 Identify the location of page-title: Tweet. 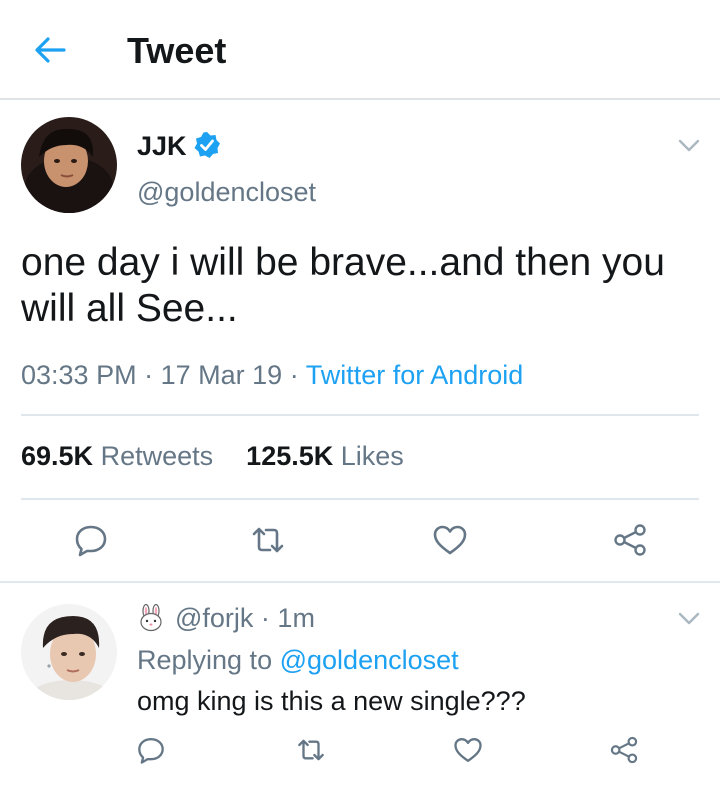
(177, 50).